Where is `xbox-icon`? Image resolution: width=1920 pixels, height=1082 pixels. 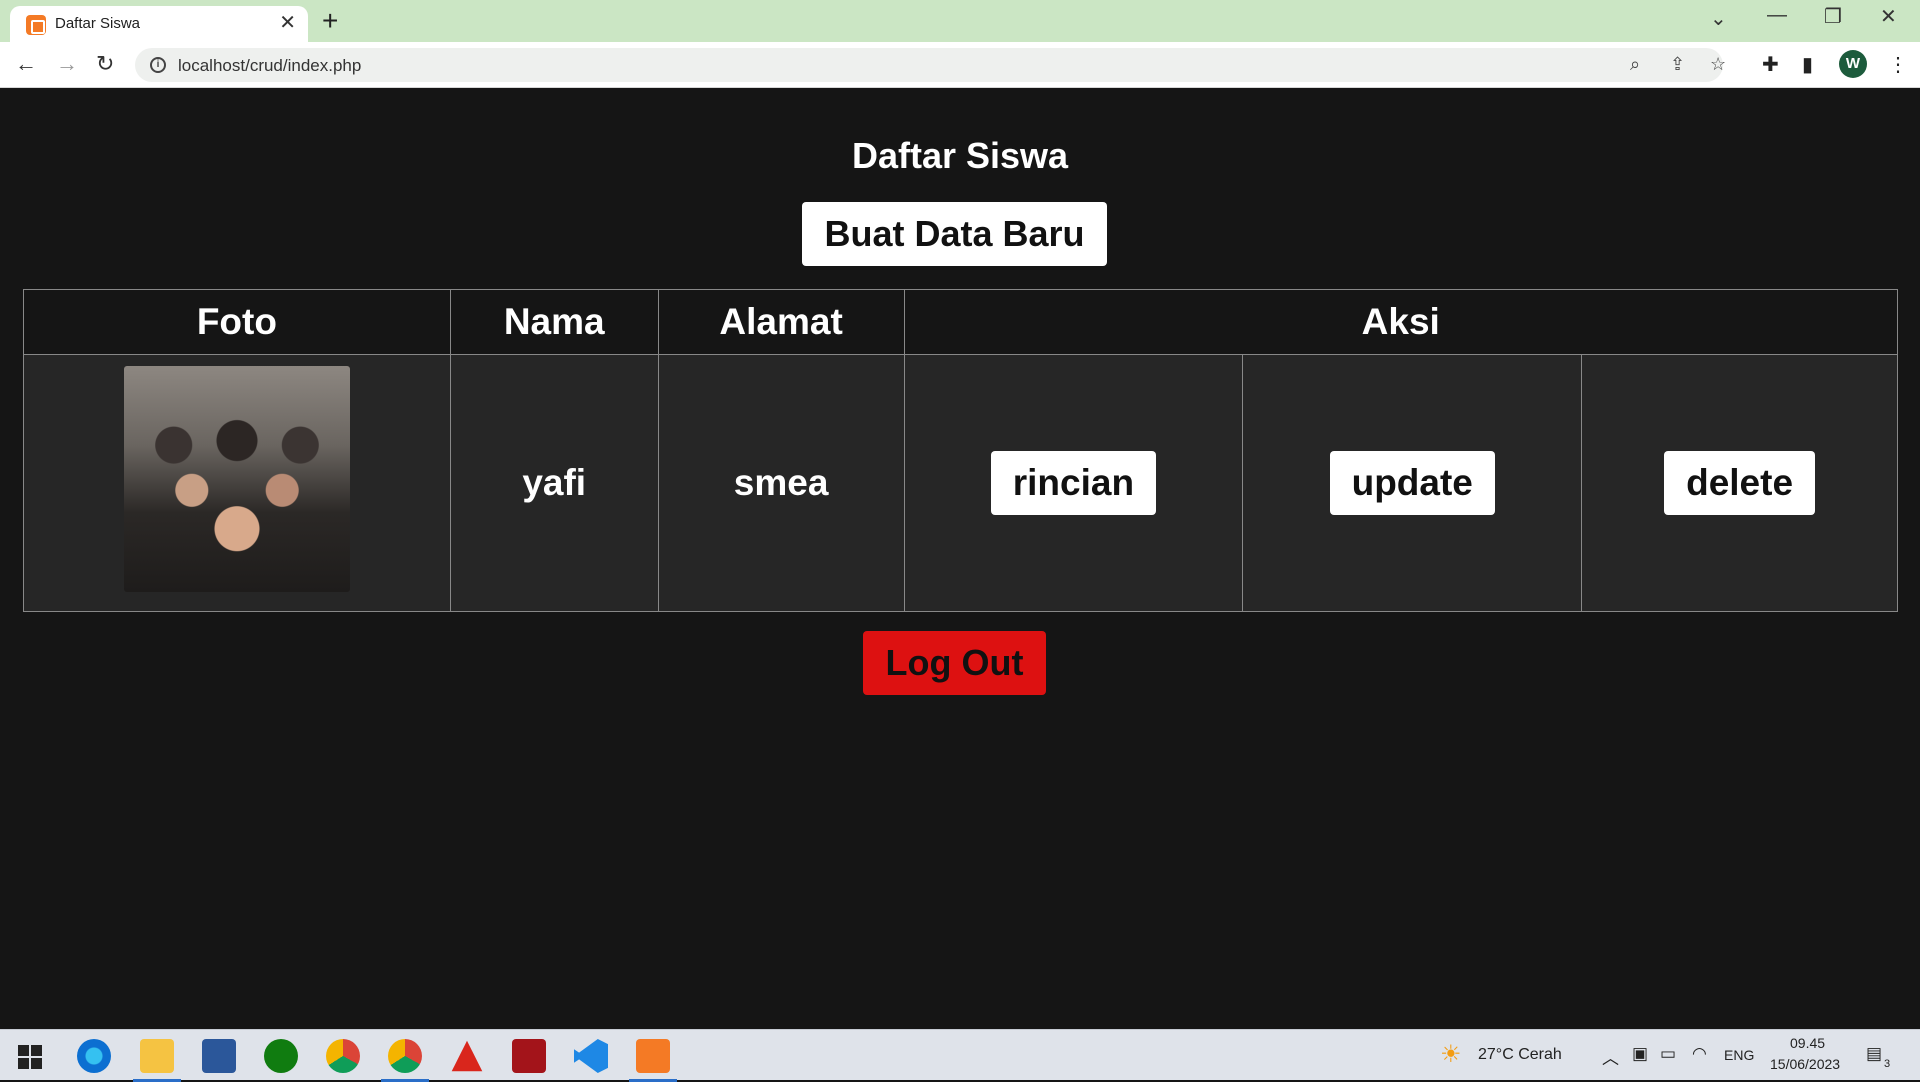
xbox-icon is located at coordinates (281, 1056).